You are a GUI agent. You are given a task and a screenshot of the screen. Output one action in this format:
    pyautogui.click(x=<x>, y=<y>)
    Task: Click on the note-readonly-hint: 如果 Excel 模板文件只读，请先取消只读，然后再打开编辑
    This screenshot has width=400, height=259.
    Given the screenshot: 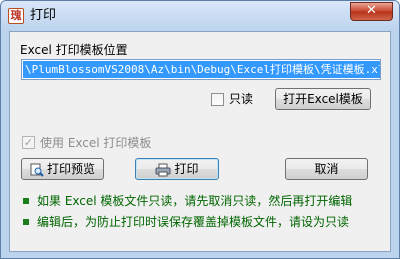 What is the action you would take?
    pyautogui.click(x=195, y=201)
    